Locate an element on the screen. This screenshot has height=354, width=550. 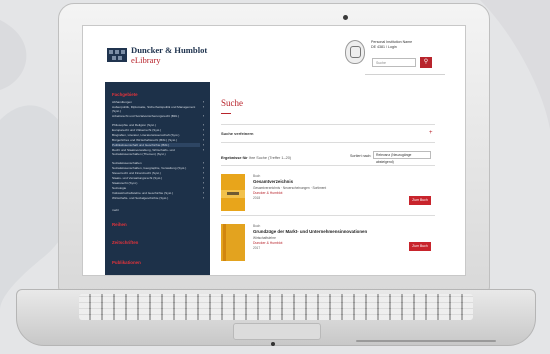
keyboard is located at coordinates (276, 307).